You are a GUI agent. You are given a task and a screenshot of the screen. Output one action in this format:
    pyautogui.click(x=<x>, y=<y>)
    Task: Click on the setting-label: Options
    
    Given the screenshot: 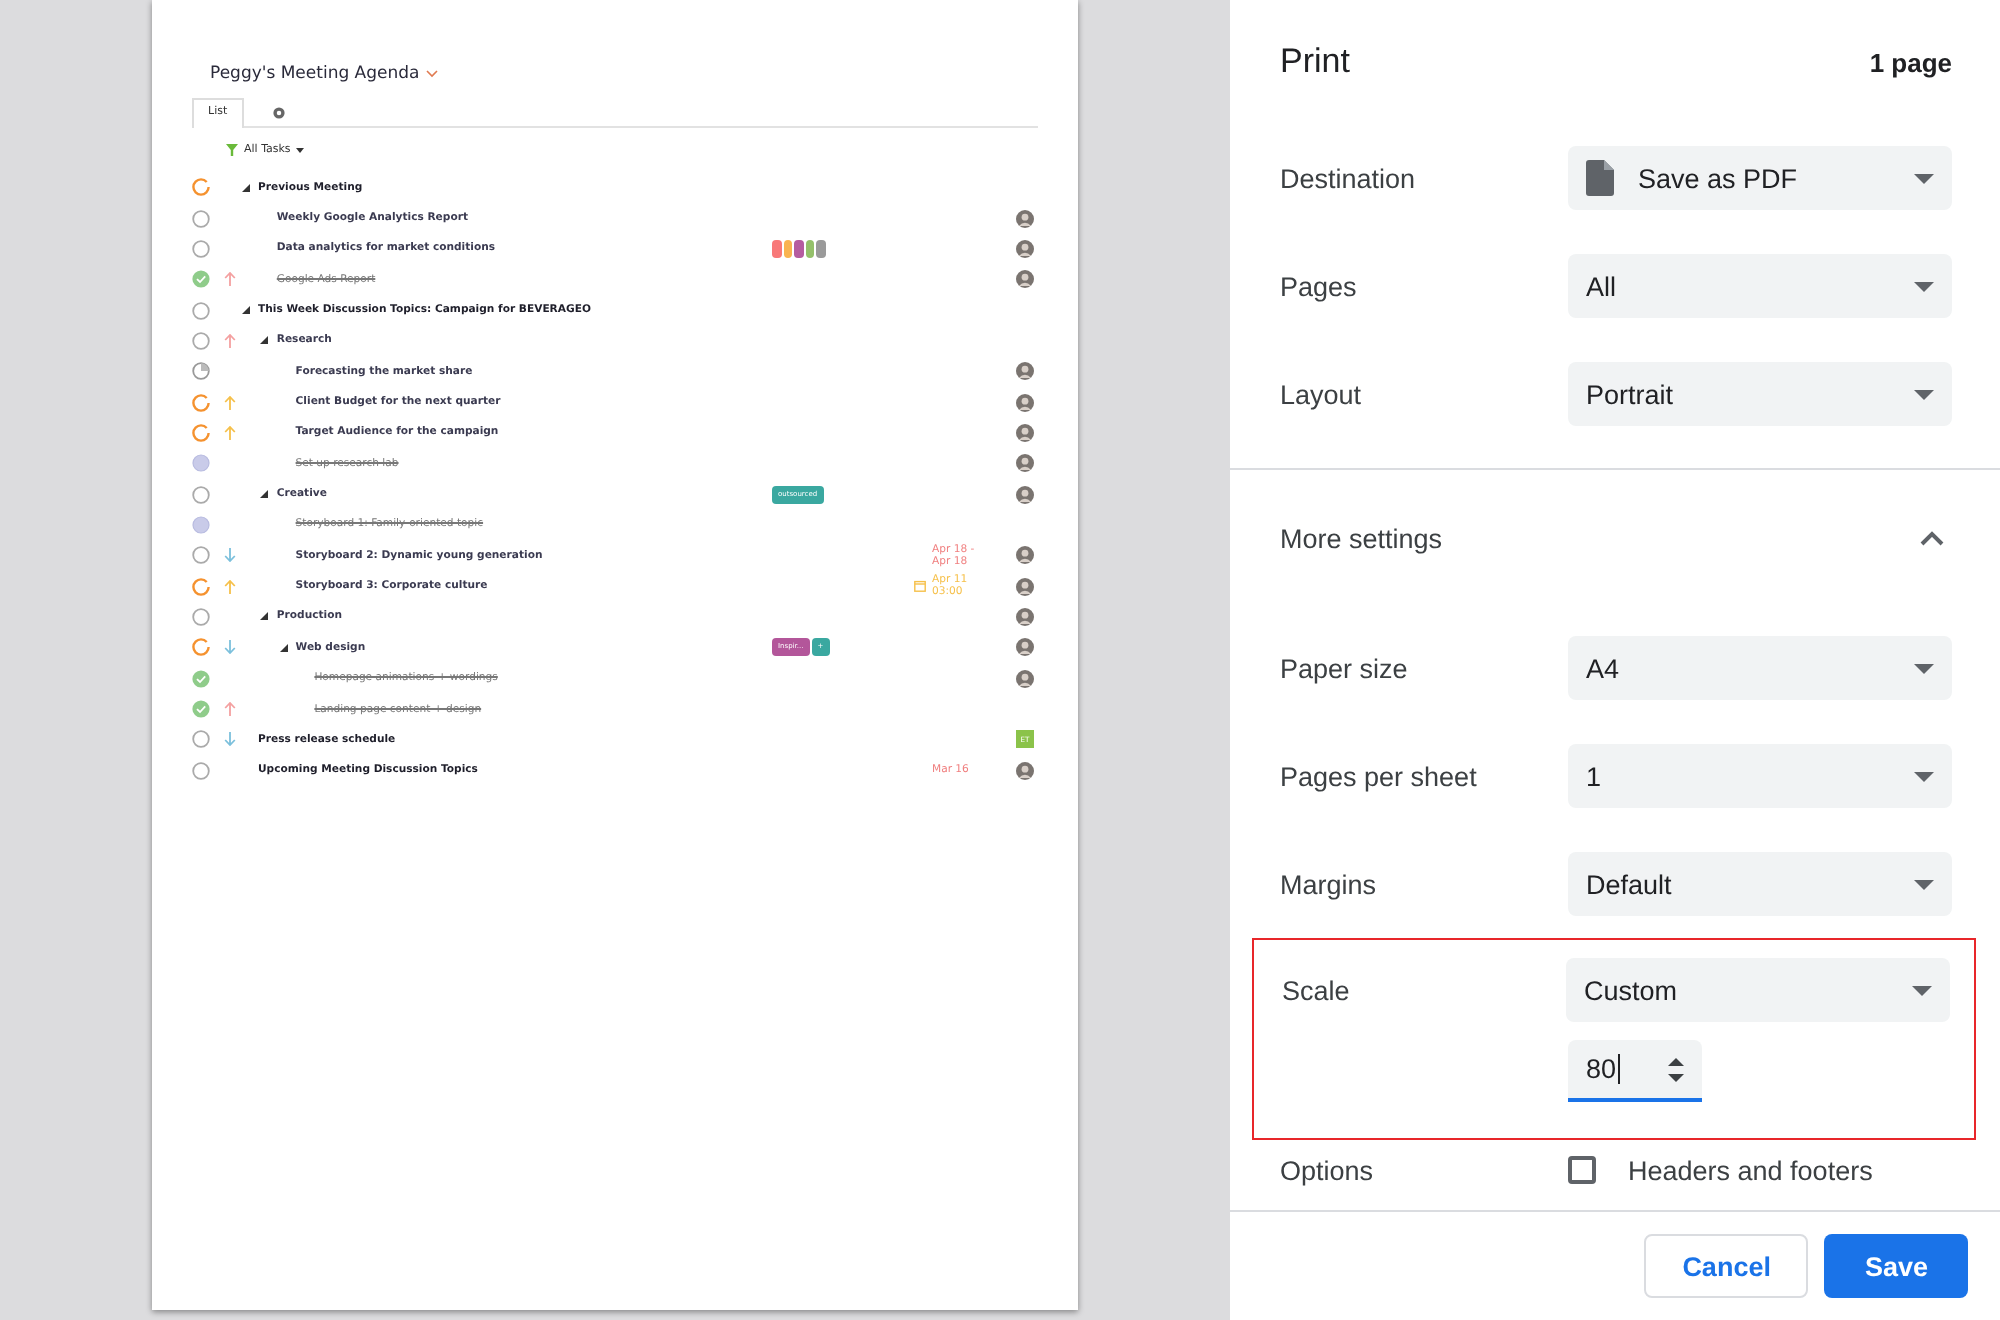 What is the action you would take?
    pyautogui.click(x=1327, y=1170)
    